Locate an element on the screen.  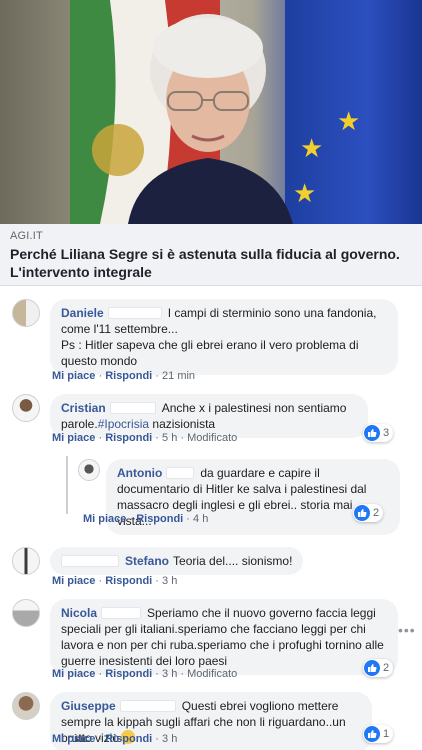
comment-actions: Mi piace · Rispondi · 21 min is located at coordinates (124, 376).